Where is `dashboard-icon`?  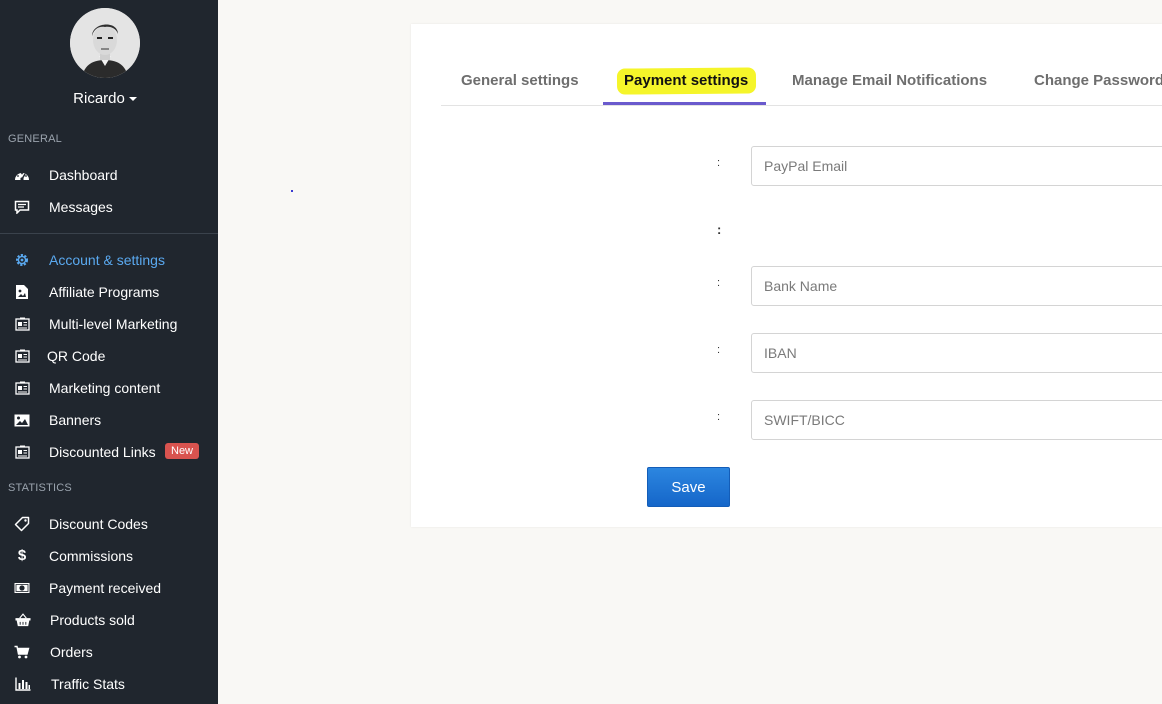 dashboard-icon is located at coordinates (22, 175).